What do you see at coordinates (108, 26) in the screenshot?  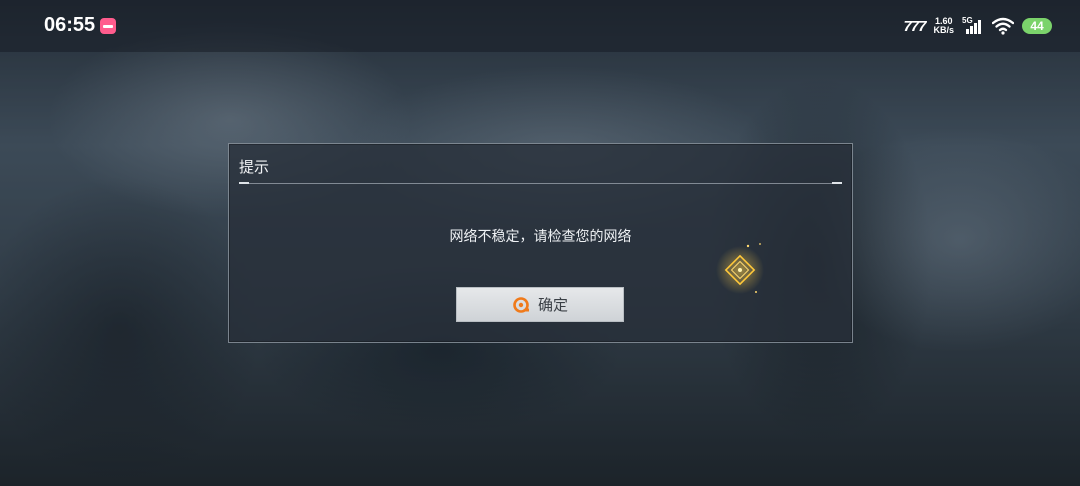 I see `app-notification-icon` at bounding box center [108, 26].